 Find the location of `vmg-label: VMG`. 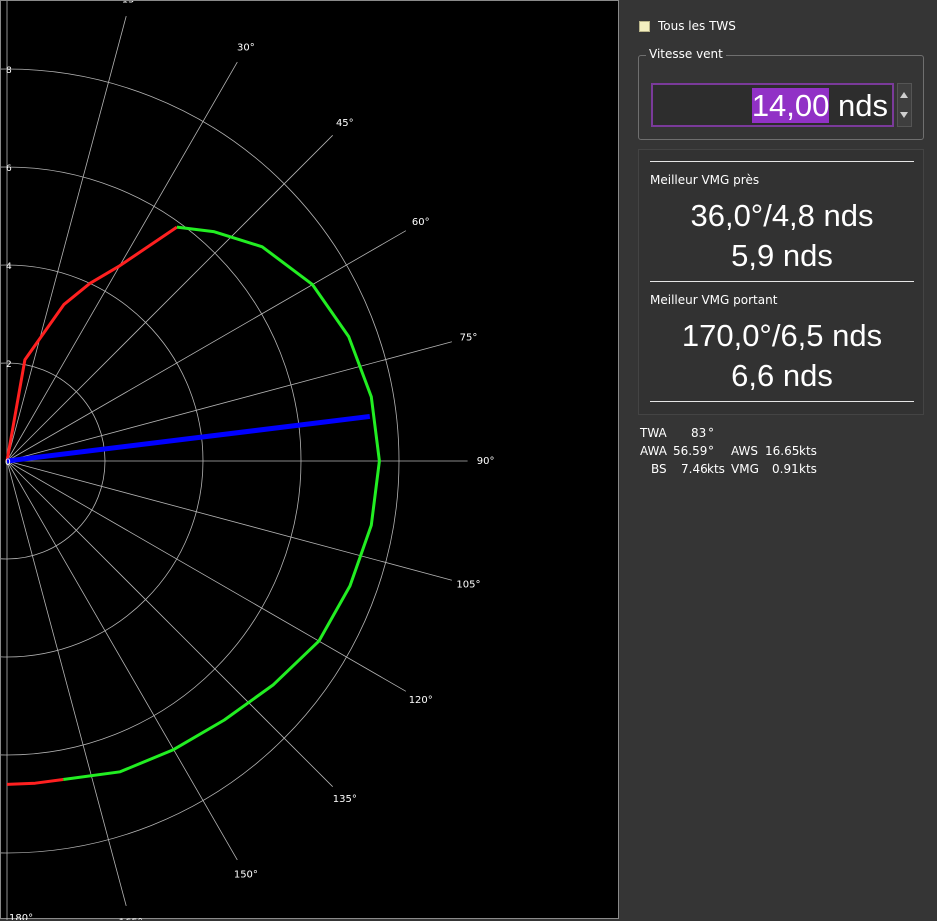

vmg-label: VMG is located at coordinates (745, 469).